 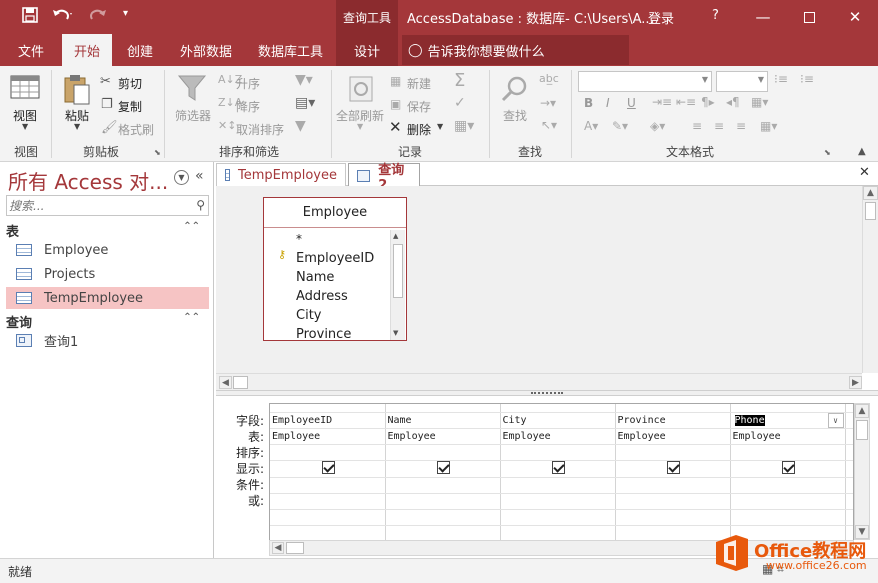 I want to click on more-icon: ▦▾, so click(x=464, y=126).